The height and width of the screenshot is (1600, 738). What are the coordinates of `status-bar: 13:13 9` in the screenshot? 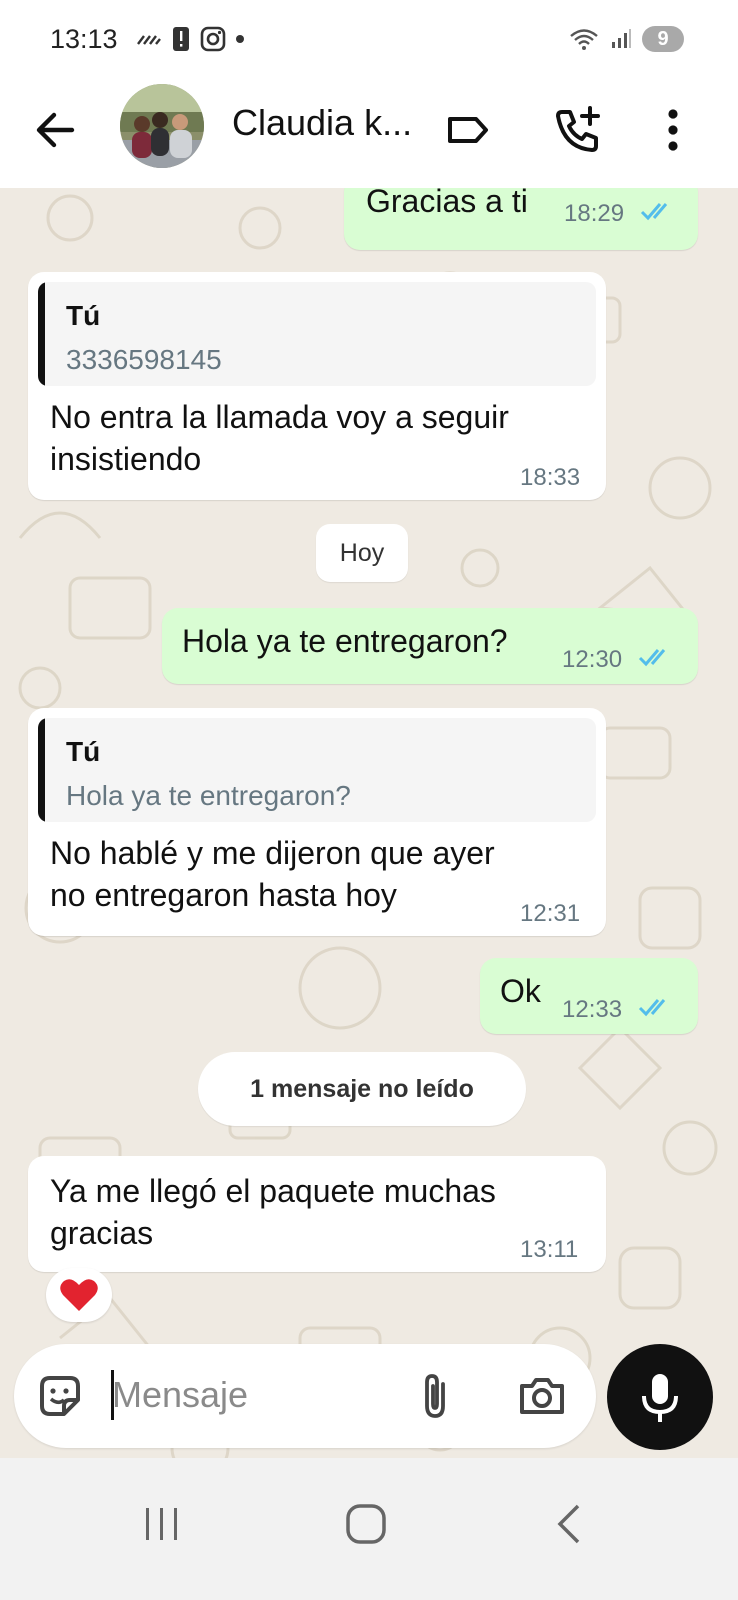 It's located at (369, 40).